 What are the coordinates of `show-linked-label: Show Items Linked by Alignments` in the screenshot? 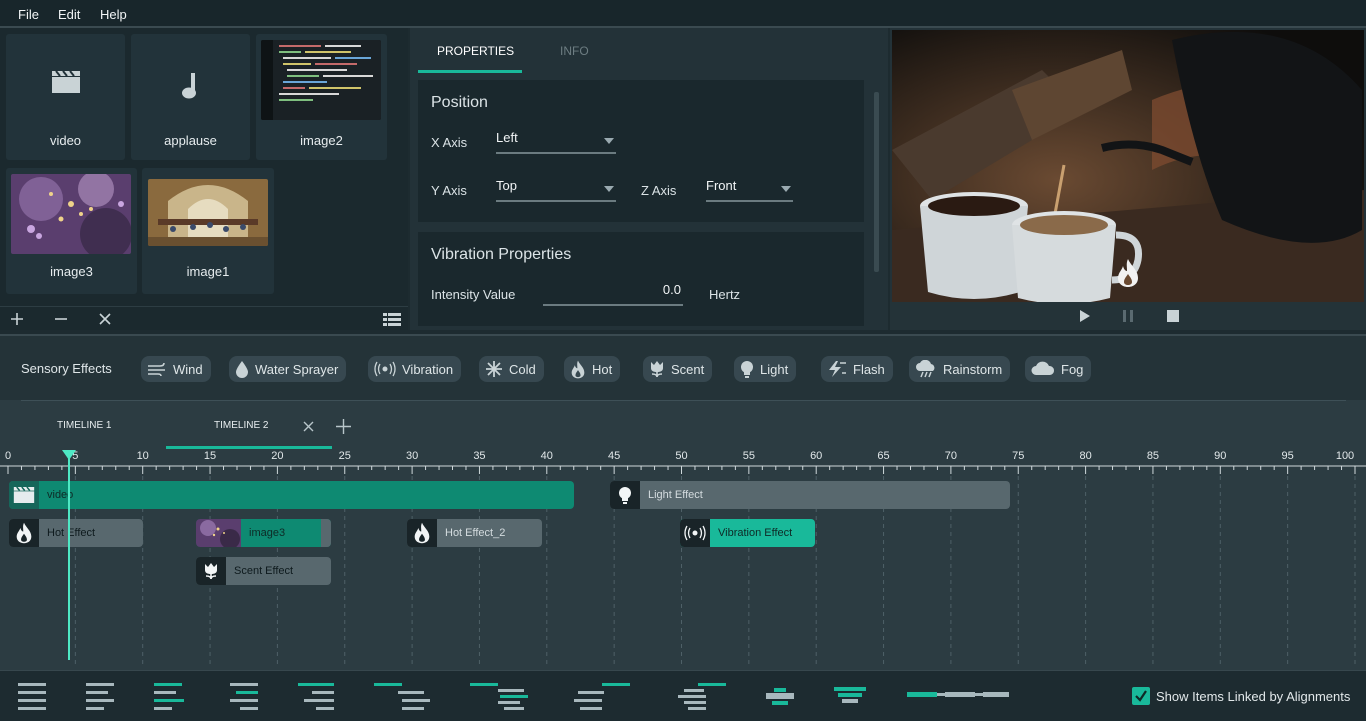 It's located at (1253, 696).